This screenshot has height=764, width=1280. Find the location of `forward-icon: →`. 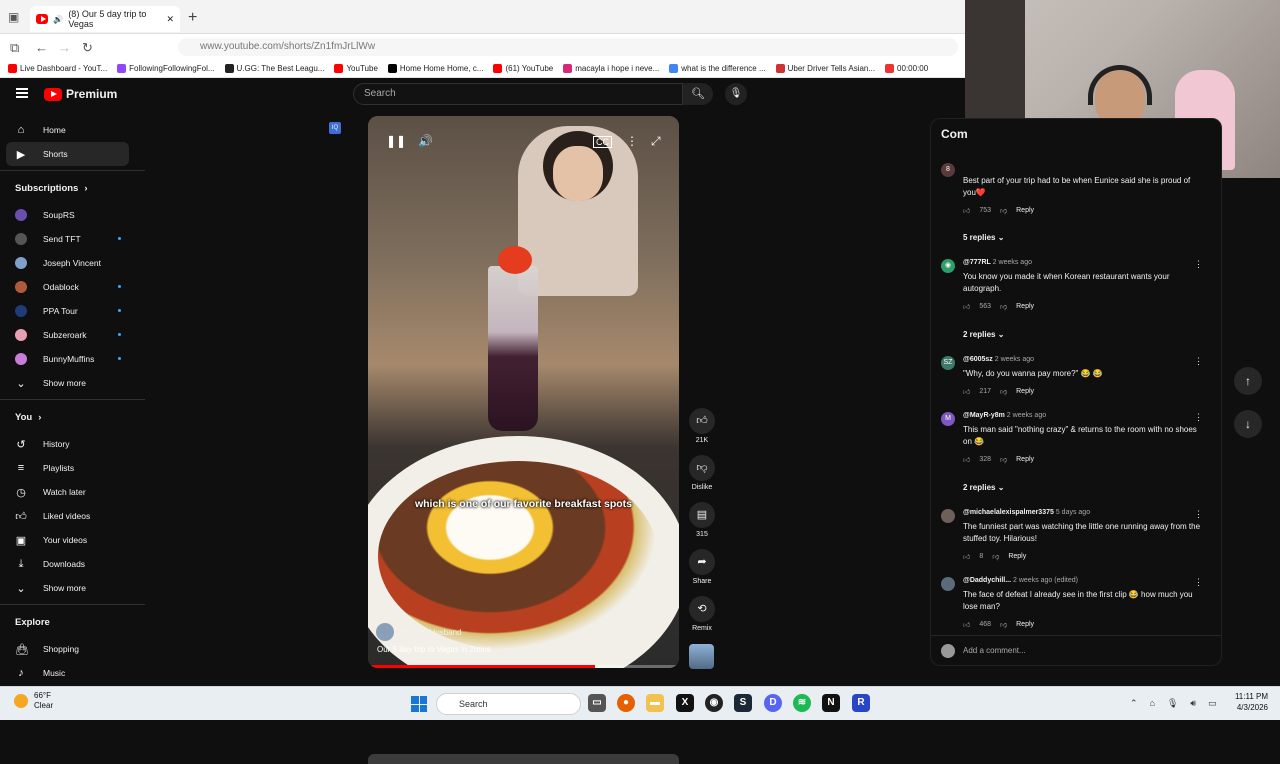

forward-icon: → is located at coordinates (64, 47).